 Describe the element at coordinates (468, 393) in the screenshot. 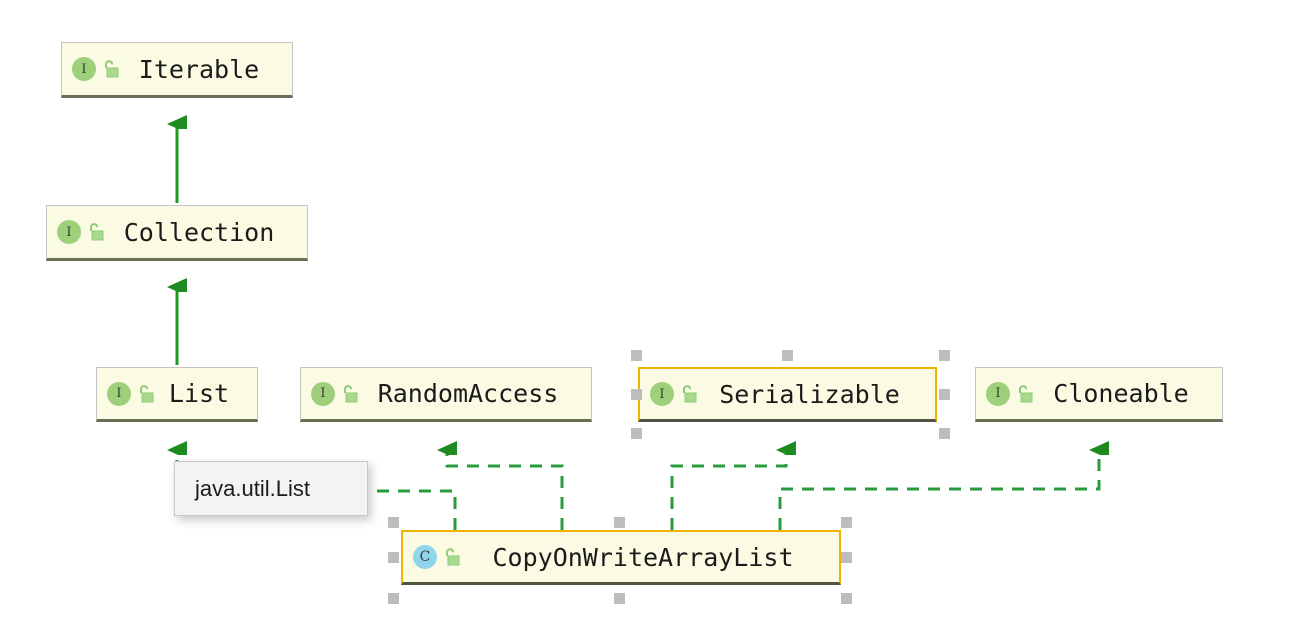

I see `uml-node-label: RandomAccess` at that location.